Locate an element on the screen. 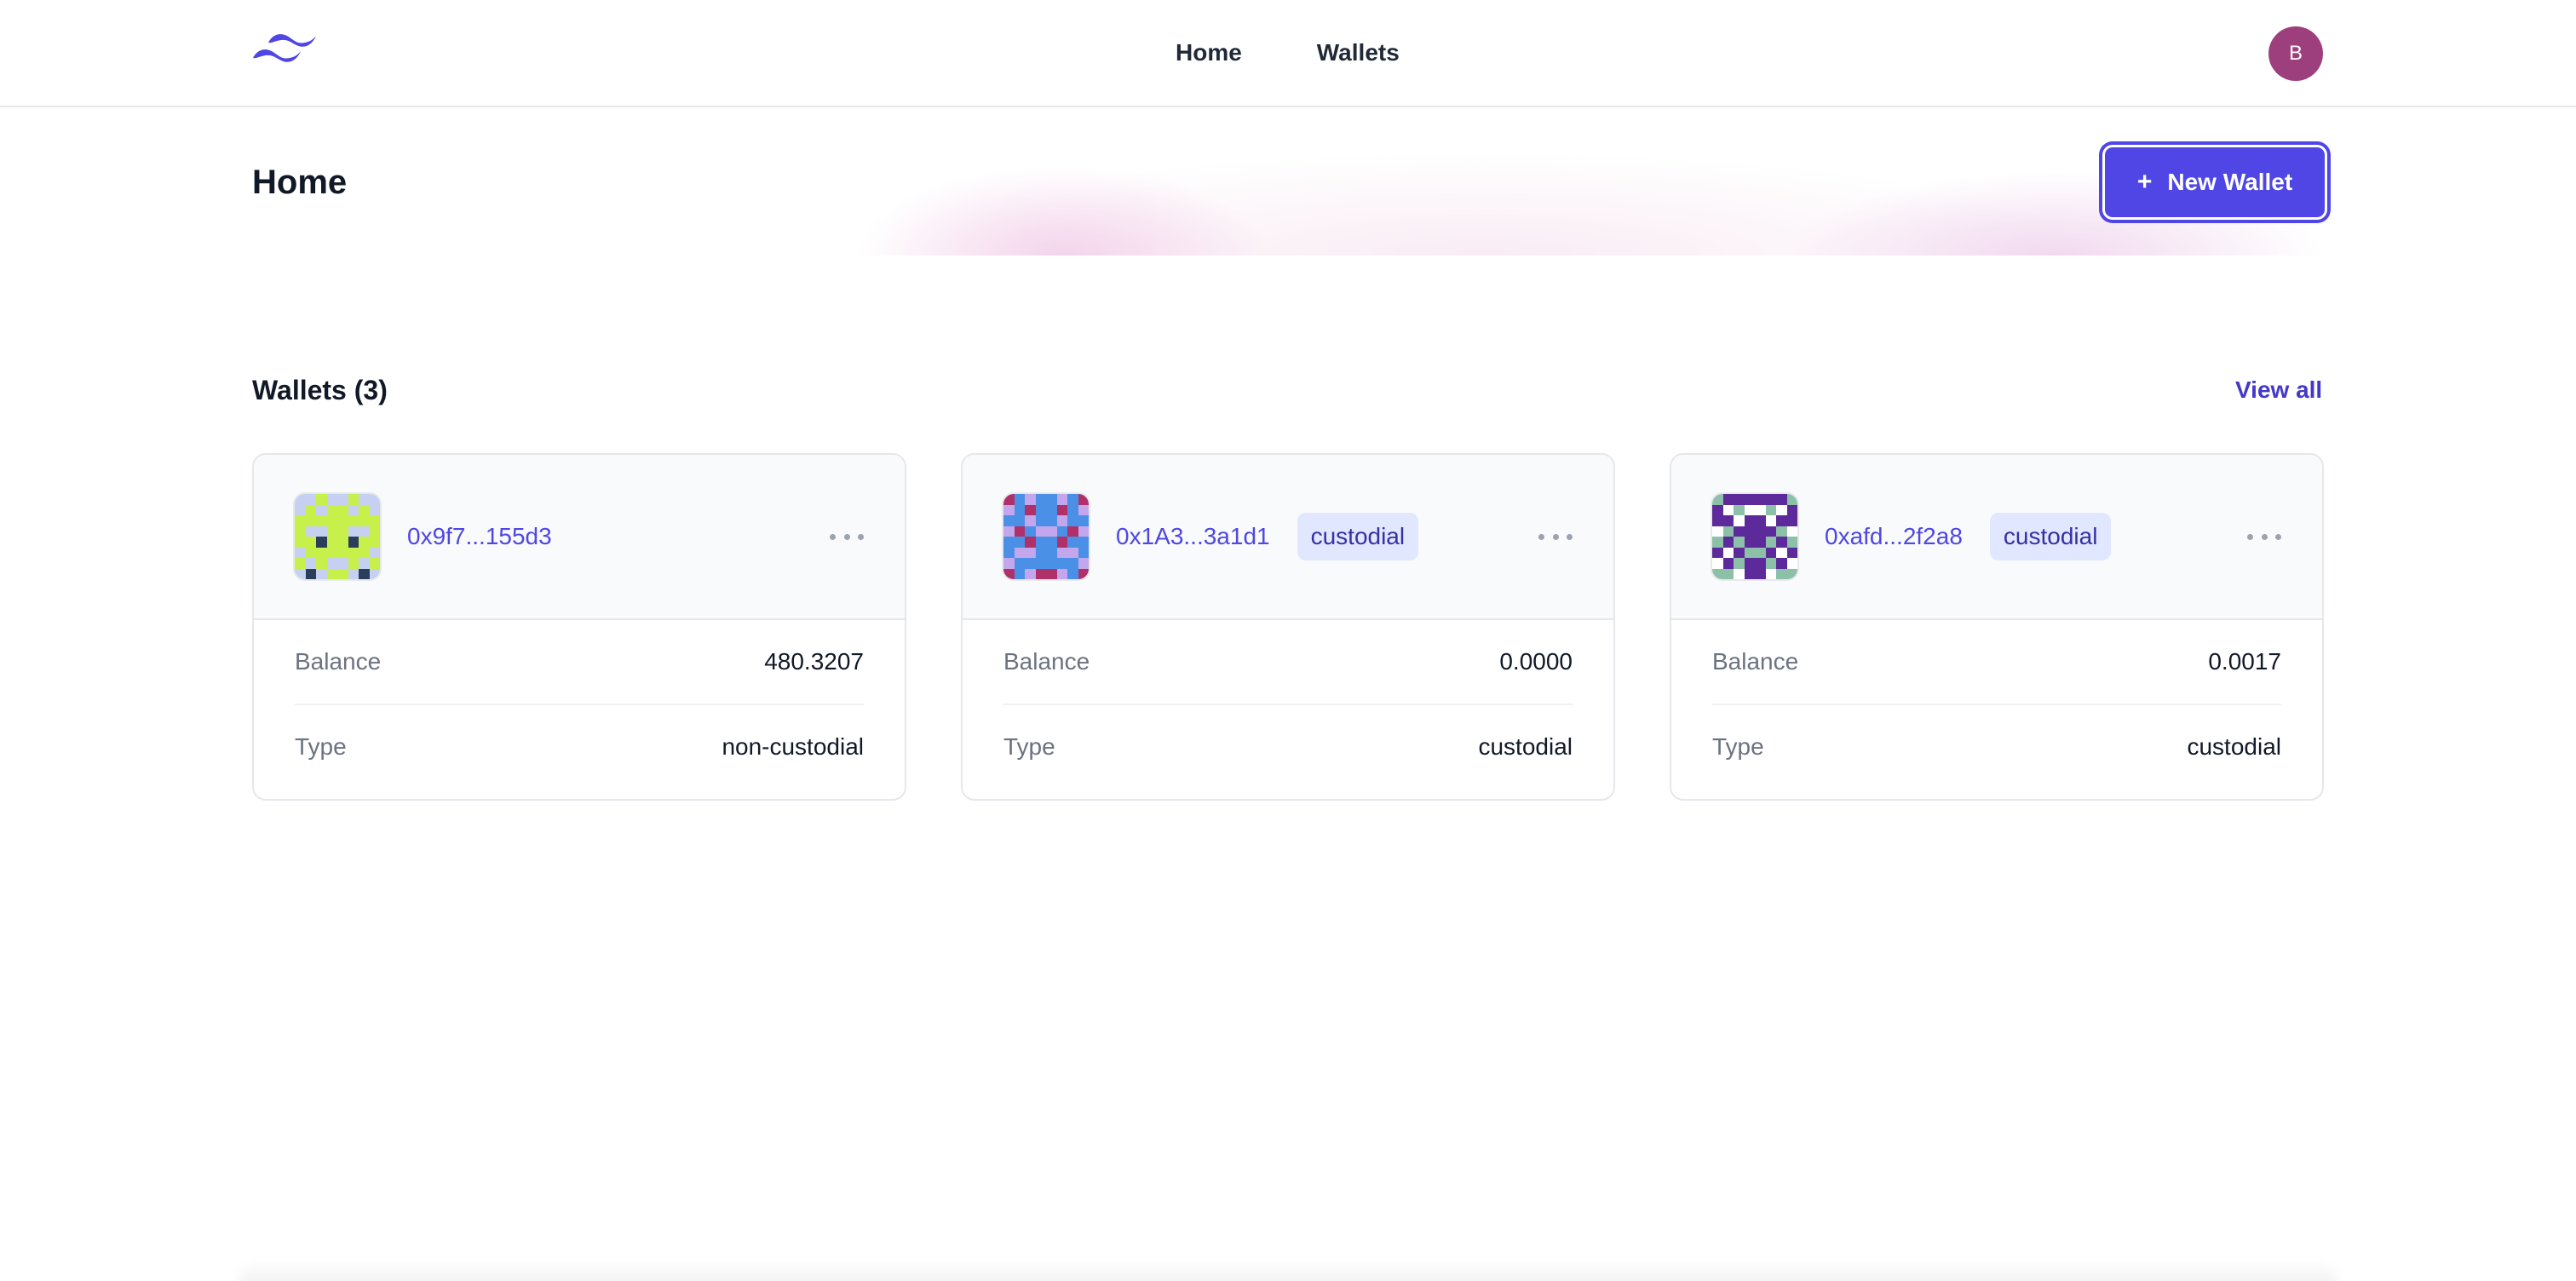  tailwind-logo-icon is located at coordinates (284, 52).